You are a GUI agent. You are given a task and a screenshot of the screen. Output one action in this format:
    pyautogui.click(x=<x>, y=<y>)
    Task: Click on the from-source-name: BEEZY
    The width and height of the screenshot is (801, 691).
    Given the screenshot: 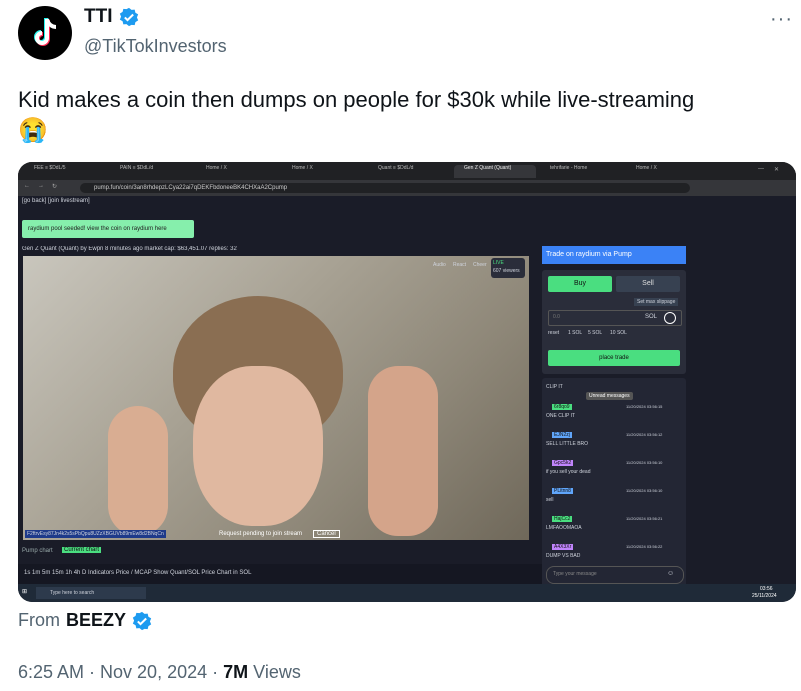 What is the action you would take?
    pyautogui.click(x=96, y=620)
    